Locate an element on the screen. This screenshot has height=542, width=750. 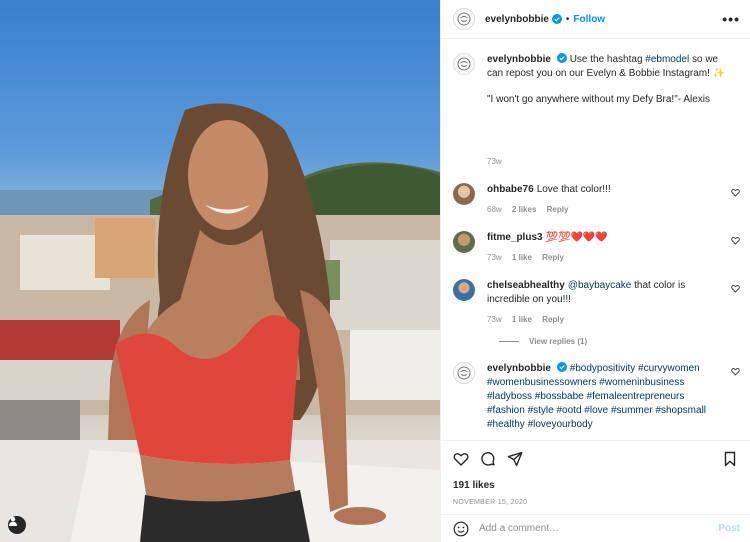
like-heart-icon is located at coordinates (461, 459).